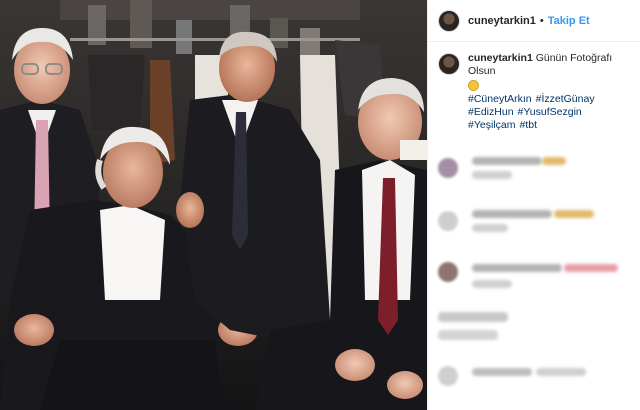 The width and height of the screenshot is (640, 410). Describe the element at coordinates (491, 112) in the screenshot. I see `hashtag-link: #EdizHun` at that location.